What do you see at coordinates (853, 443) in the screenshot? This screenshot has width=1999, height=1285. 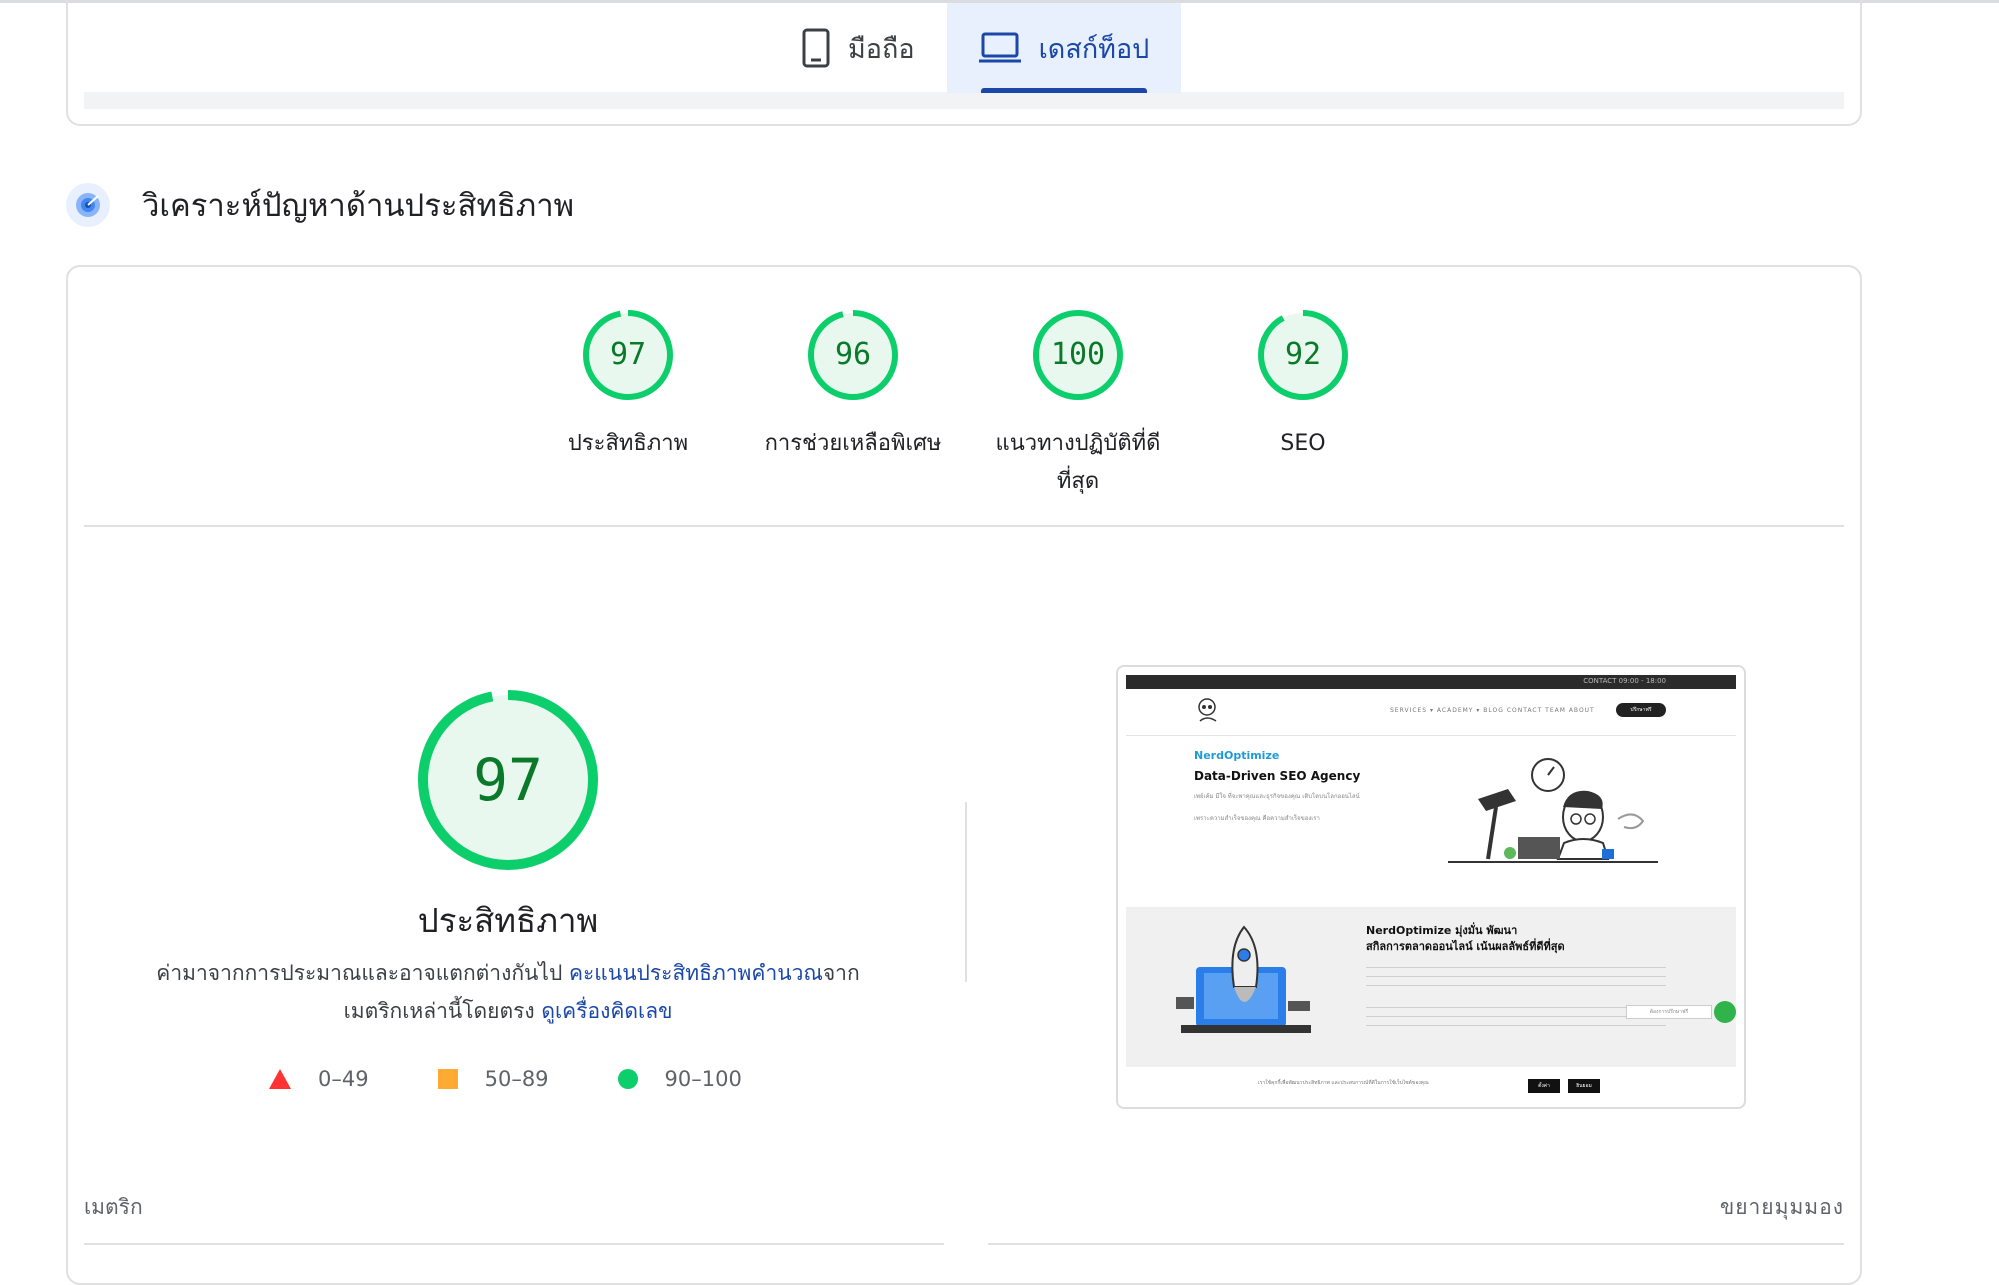 I see `gauge-label: การช่วยเหลือพิเศษ` at bounding box center [853, 443].